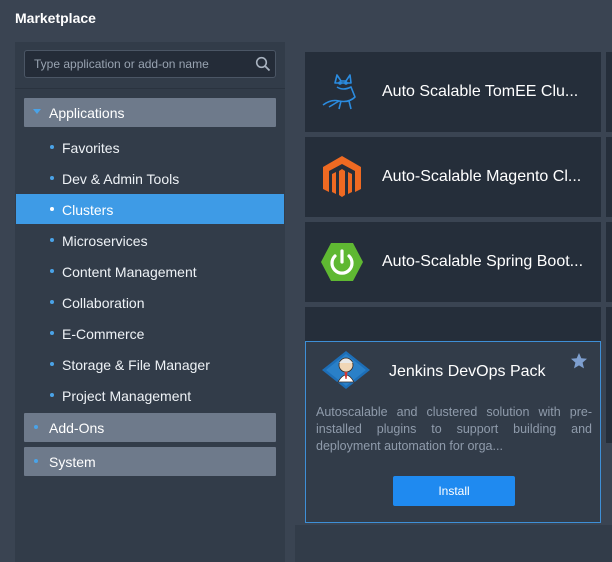 The width and height of the screenshot is (612, 562). I want to click on search-input, so click(137, 64).